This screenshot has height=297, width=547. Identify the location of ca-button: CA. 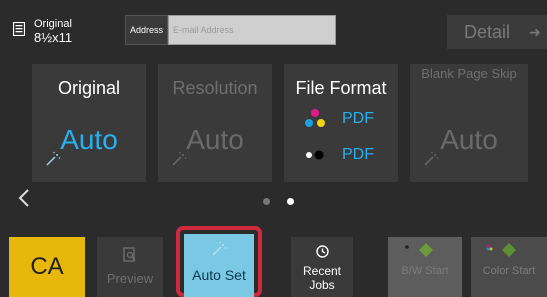
(47, 267).